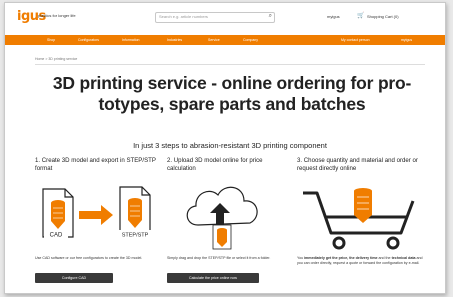 The width and height of the screenshot is (453, 297). I want to click on nav-item-myigus: myigus, so click(406, 40).